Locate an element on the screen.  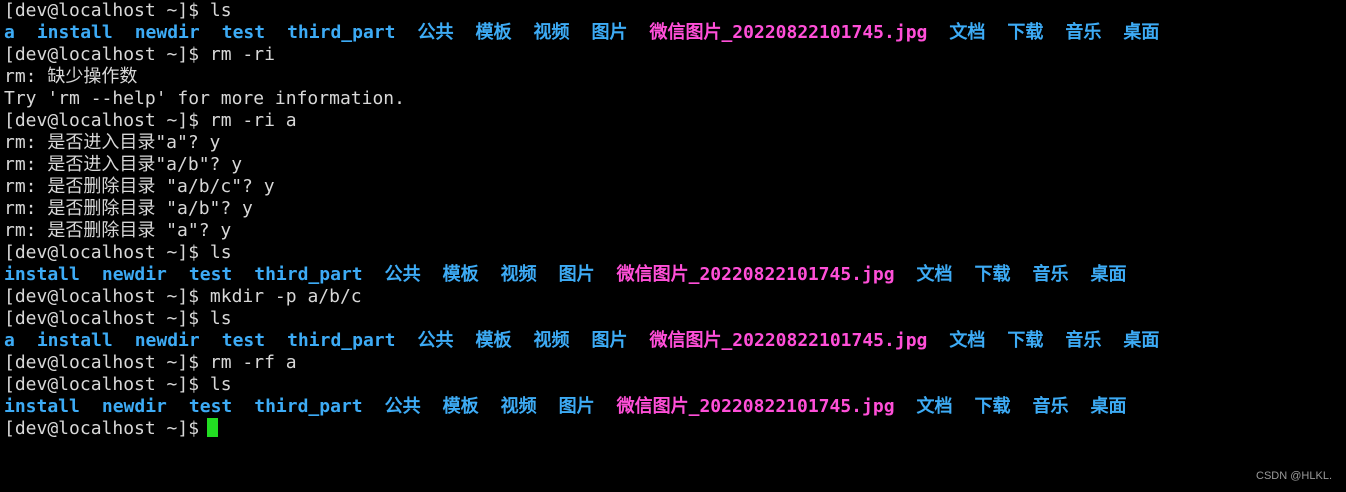
terminal-line: rm: 是否删除目录 "a/b"? y is located at coordinates (675, 209).